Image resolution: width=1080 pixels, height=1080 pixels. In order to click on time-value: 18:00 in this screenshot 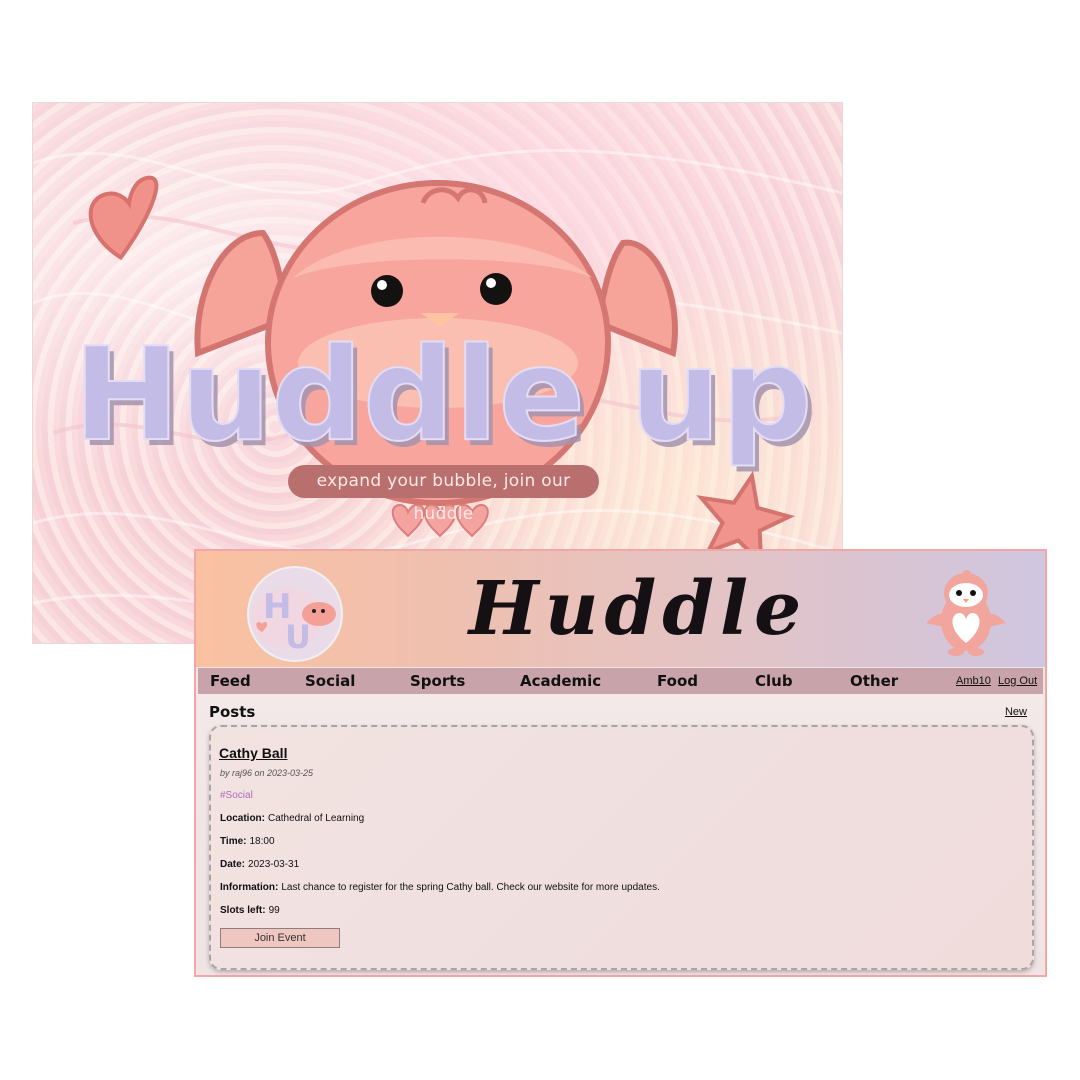, I will do `click(262, 841)`.